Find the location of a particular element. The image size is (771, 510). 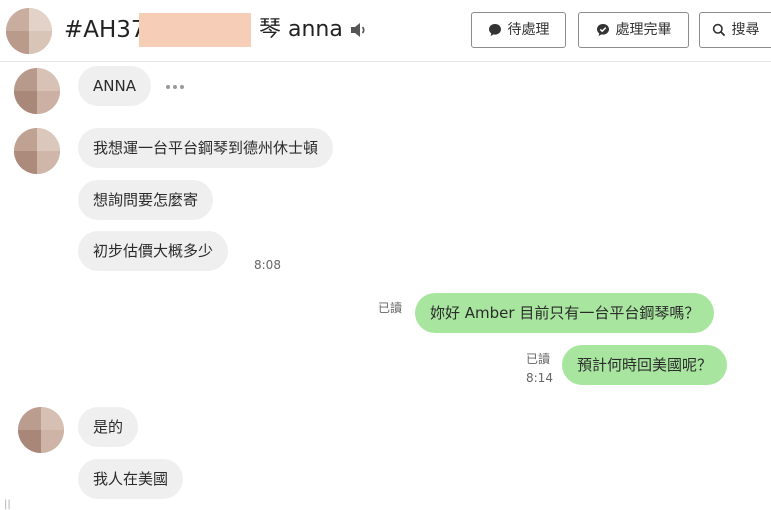

message-bubble-outgoing: 妳好 Amber 目前只有一台平台鋼琴嗎？ is located at coordinates (565, 313).